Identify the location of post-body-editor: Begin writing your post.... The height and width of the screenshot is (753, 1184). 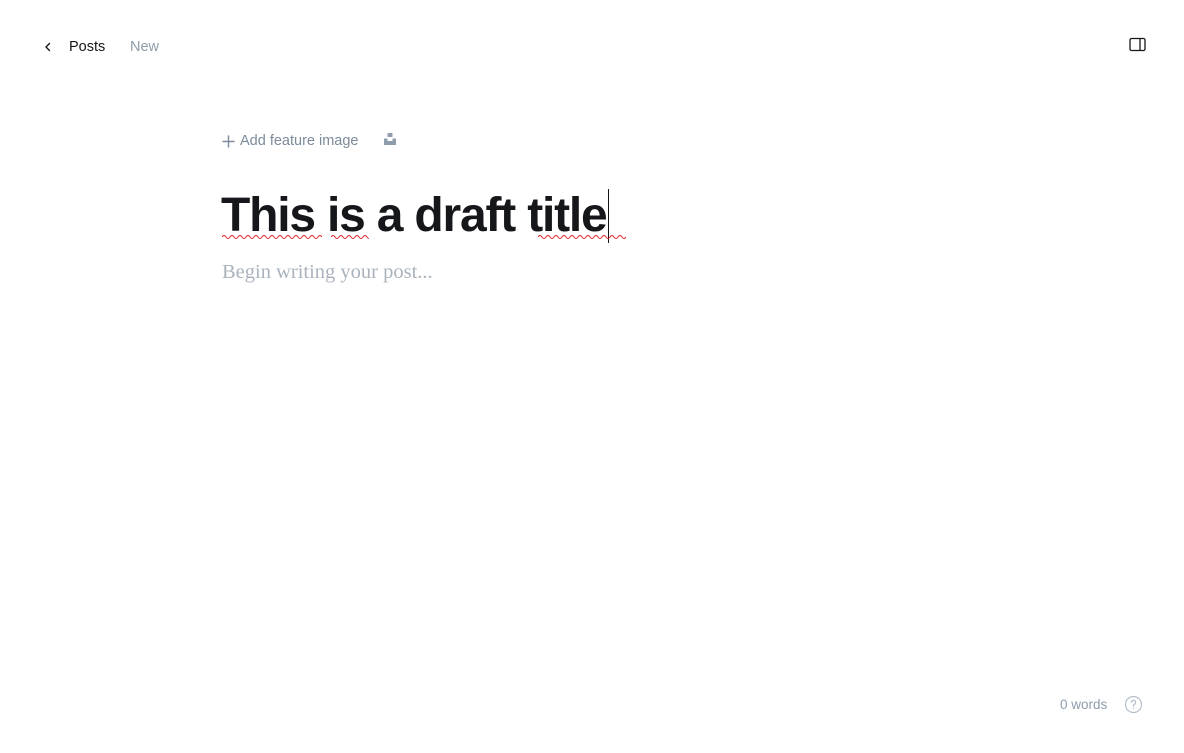
(327, 272).